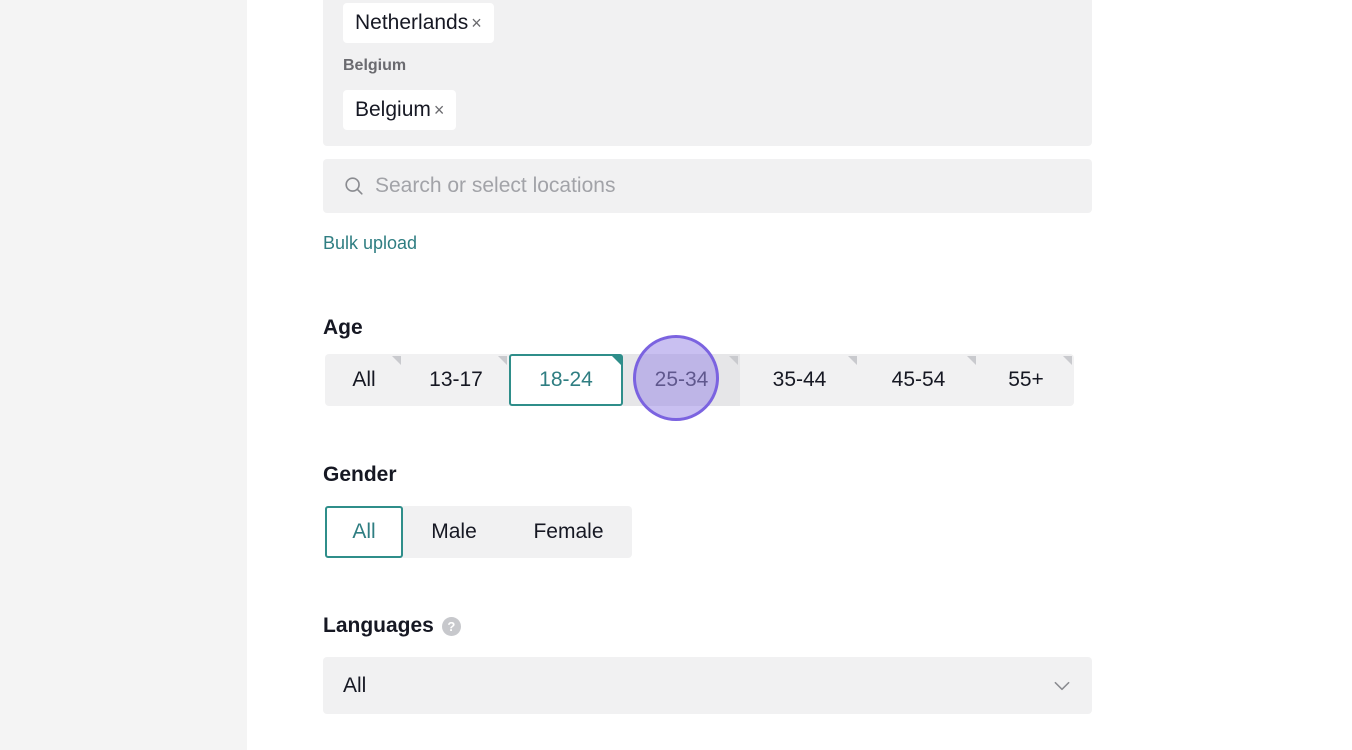 This screenshot has width=1352, height=750. I want to click on languages-select-value: All, so click(355, 685).